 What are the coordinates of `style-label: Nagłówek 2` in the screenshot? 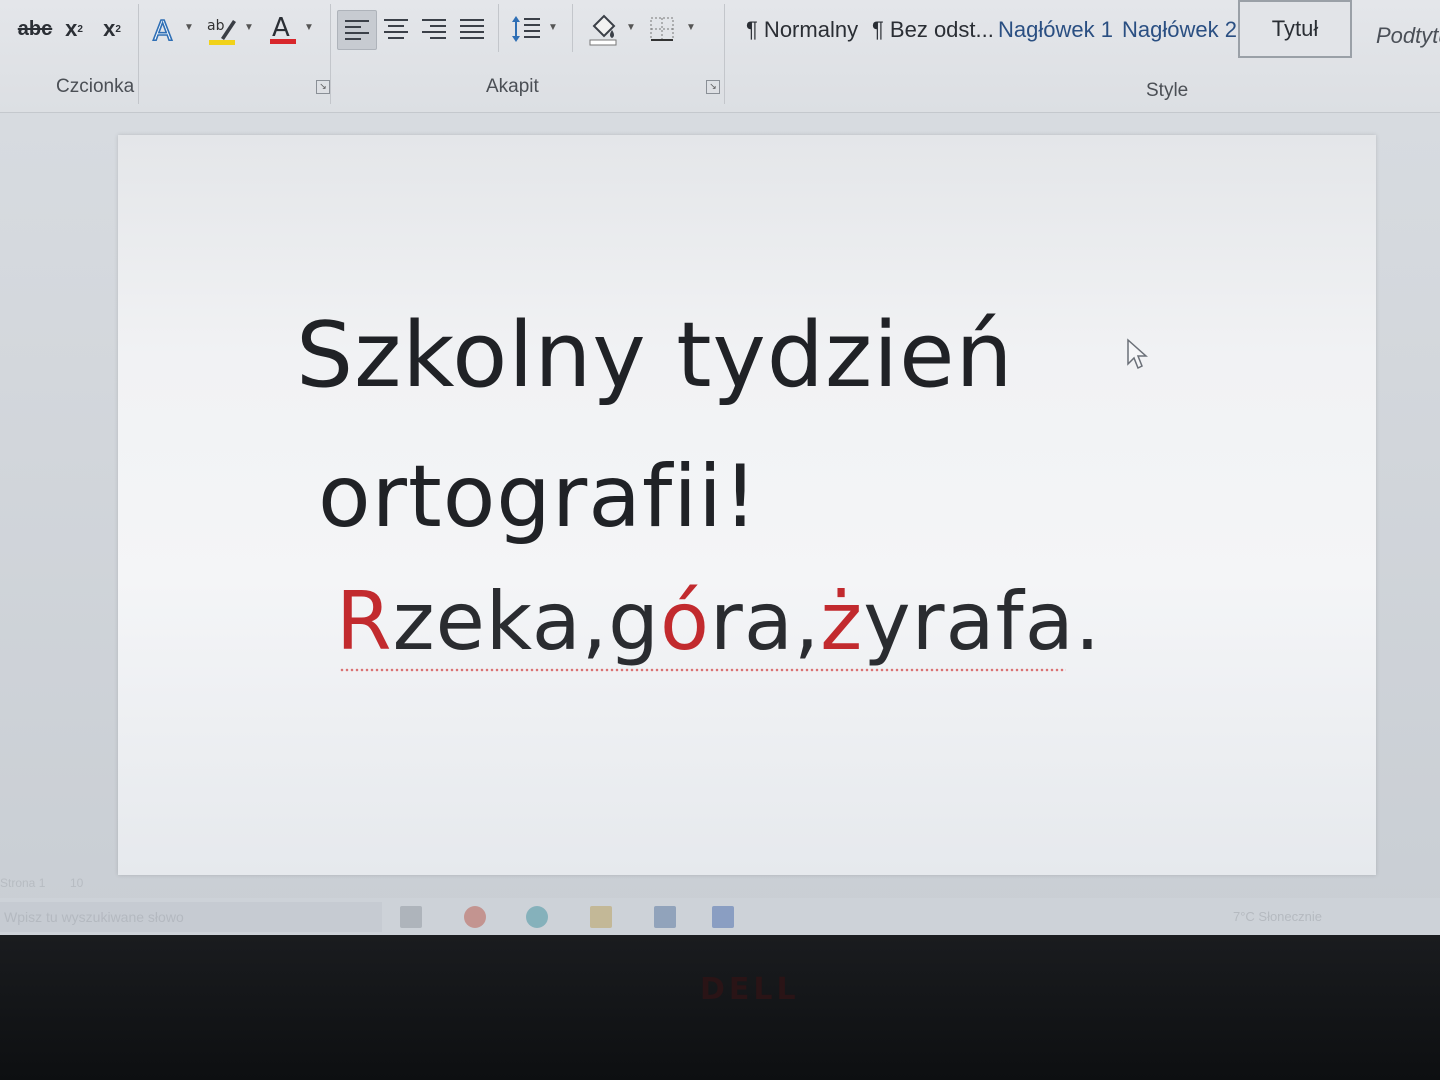 It's located at (1179, 29).